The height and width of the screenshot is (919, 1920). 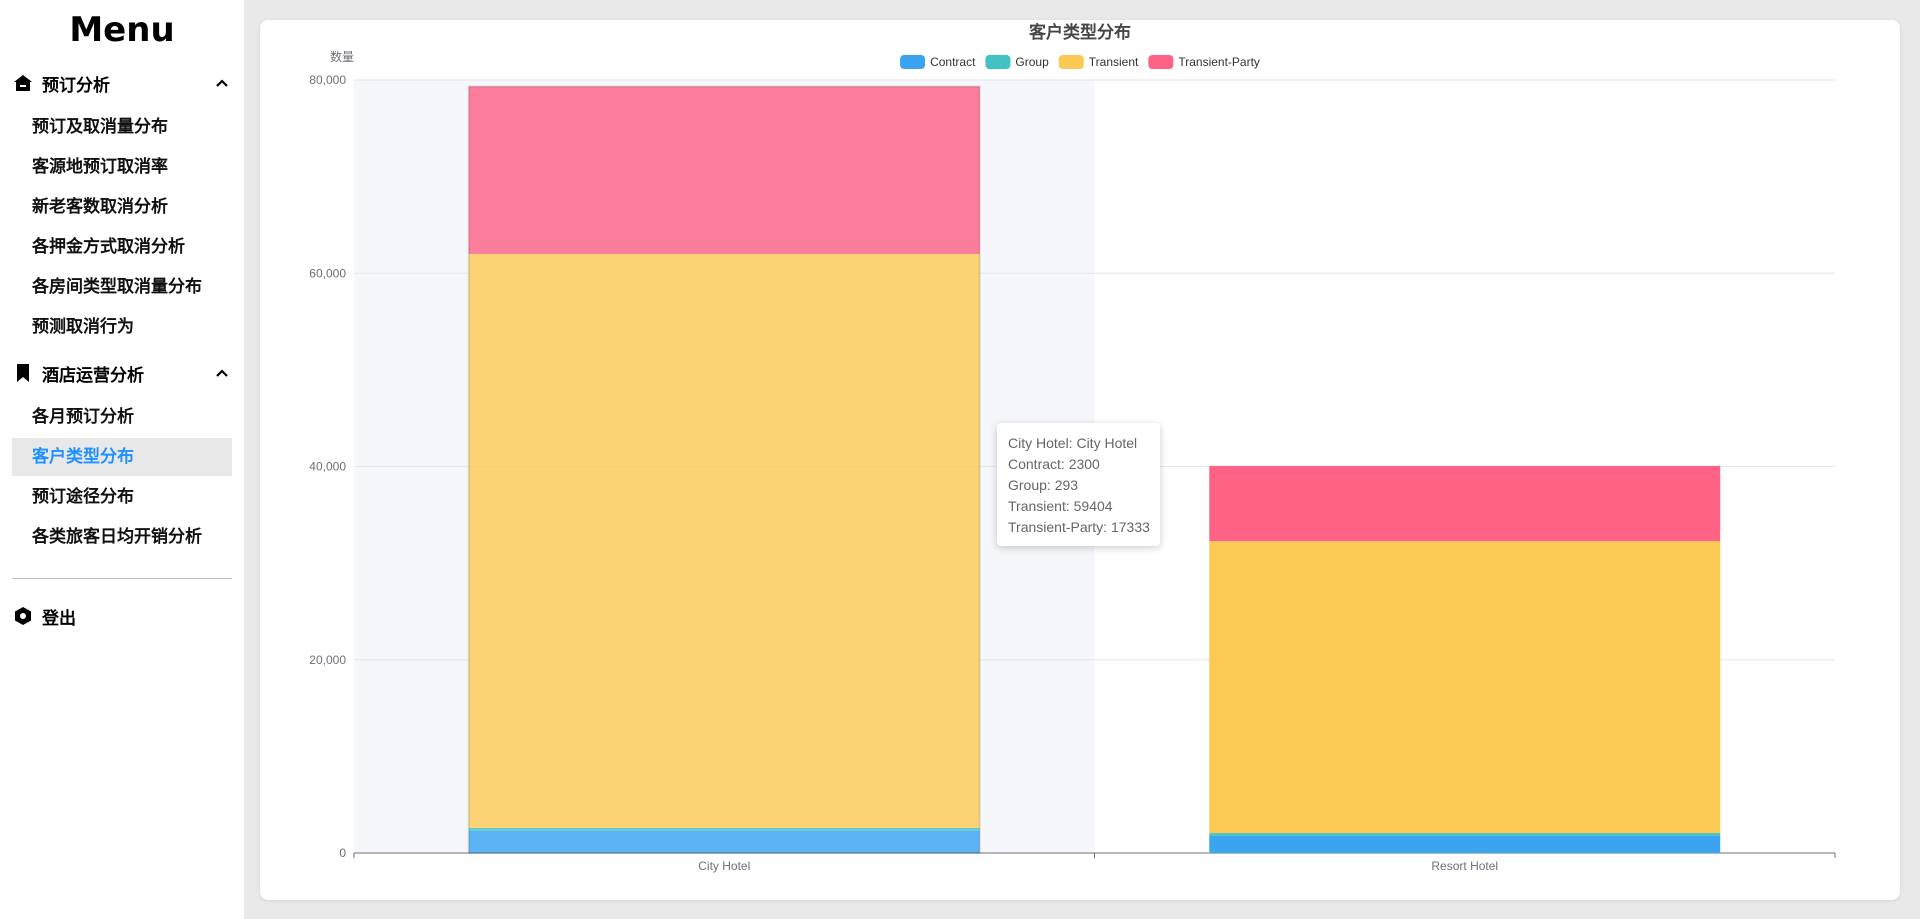 What do you see at coordinates (1032, 62) in the screenshot?
I see `legend-label: Group` at bounding box center [1032, 62].